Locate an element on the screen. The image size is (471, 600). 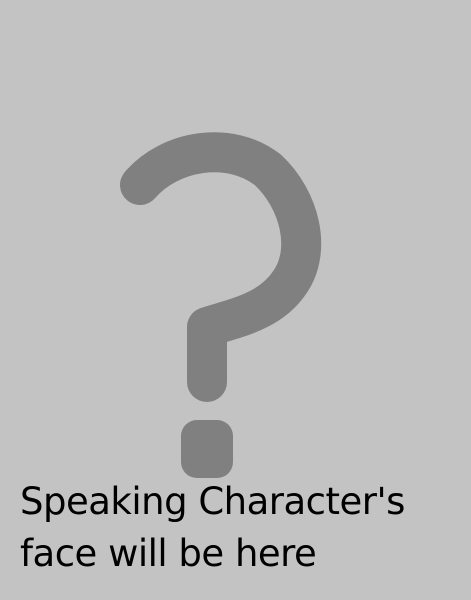
caption-line-2: face will be here is located at coordinates (168, 553).